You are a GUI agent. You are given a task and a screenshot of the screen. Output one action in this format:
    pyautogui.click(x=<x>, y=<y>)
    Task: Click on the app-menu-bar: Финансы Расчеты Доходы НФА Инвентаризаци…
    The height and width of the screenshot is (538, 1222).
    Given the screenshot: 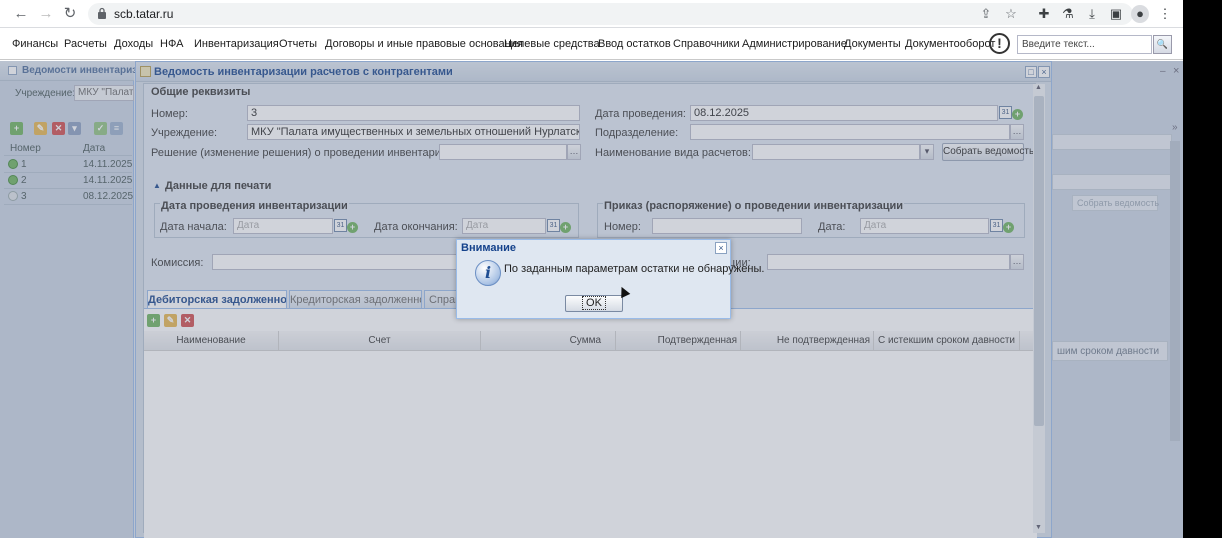 What is the action you would take?
    pyautogui.click(x=591, y=44)
    